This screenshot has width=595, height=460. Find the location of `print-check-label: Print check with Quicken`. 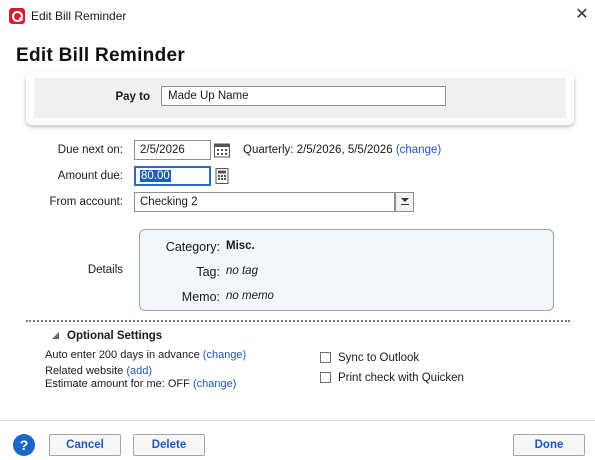

print-check-label: Print check with Quicken is located at coordinates (401, 378).